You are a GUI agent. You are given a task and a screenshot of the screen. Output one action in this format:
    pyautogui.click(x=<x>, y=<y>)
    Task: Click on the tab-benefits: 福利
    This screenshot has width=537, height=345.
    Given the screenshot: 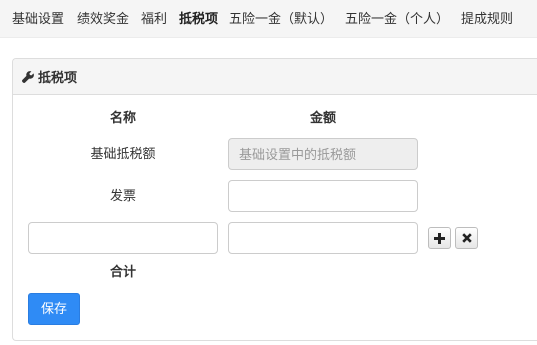 What is the action you would take?
    pyautogui.click(x=154, y=18)
    